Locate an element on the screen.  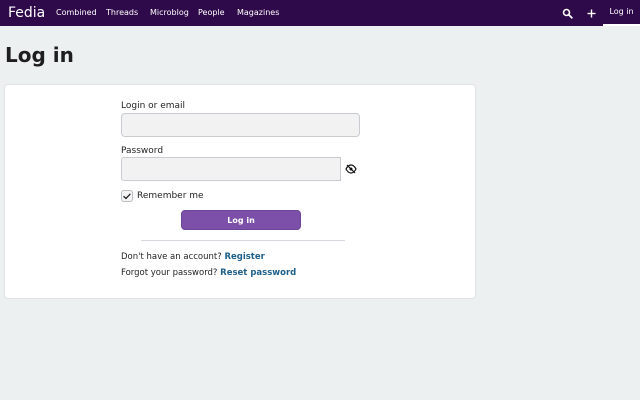
remember-me-label: Remember me is located at coordinates (170, 195).